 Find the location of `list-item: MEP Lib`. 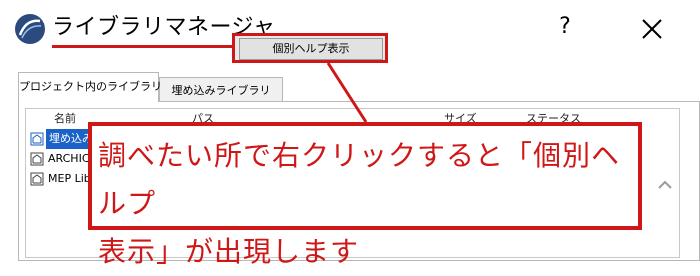

list-item: MEP Lib is located at coordinates (61, 179).